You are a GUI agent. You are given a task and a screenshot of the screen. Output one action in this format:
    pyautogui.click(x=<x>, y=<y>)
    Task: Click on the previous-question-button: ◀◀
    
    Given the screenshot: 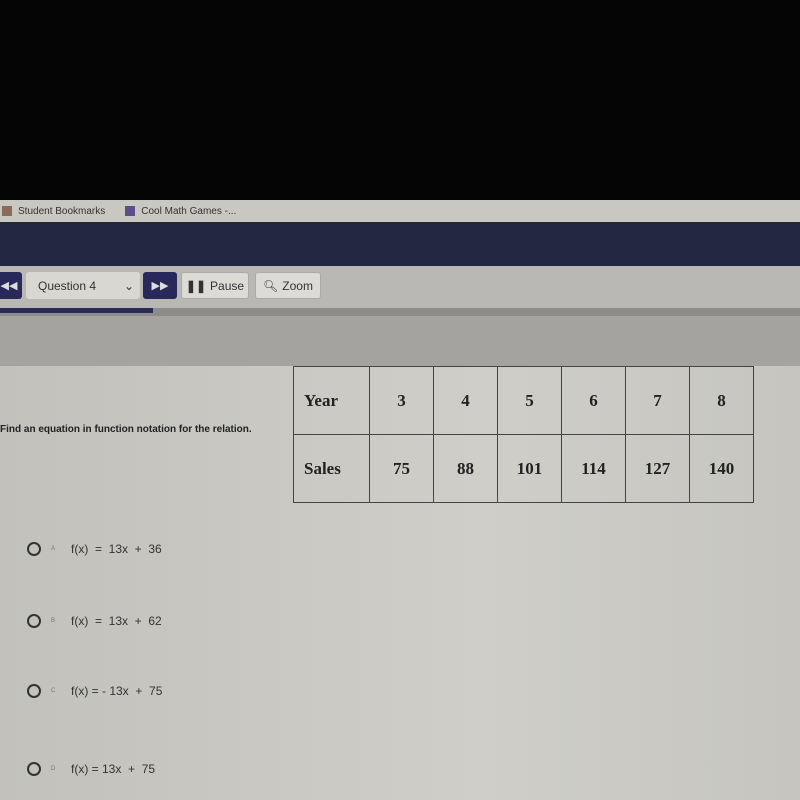 What is the action you would take?
    pyautogui.click(x=11, y=285)
    